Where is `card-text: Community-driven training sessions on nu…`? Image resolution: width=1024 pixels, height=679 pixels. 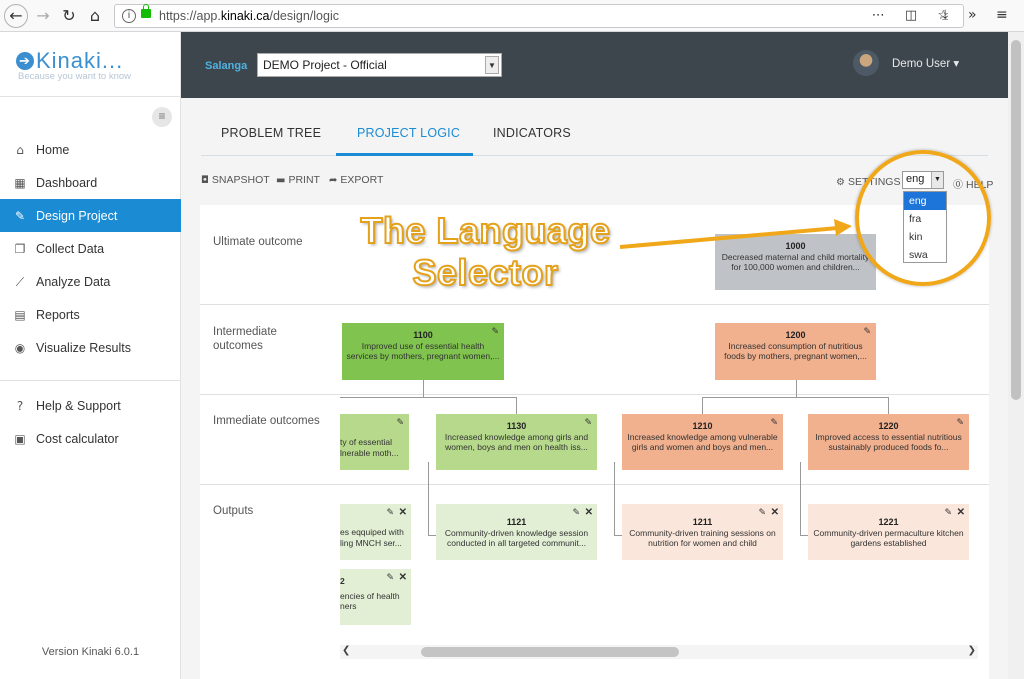 card-text: Community-driven training sessions on nu… is located at coordinates (702, 538).